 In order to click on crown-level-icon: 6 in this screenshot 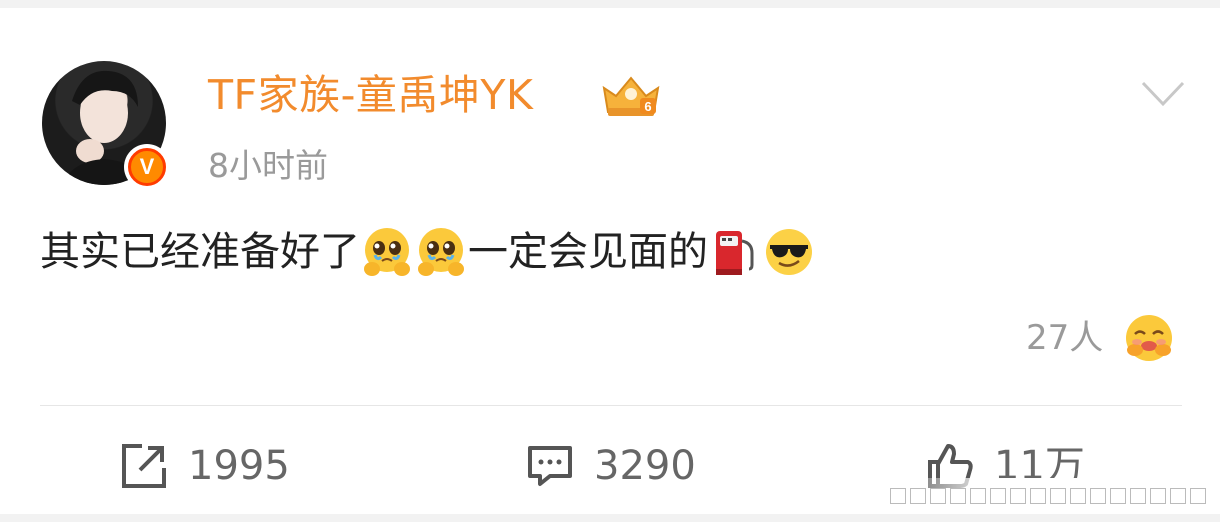, I will do `click(631, 96)`.